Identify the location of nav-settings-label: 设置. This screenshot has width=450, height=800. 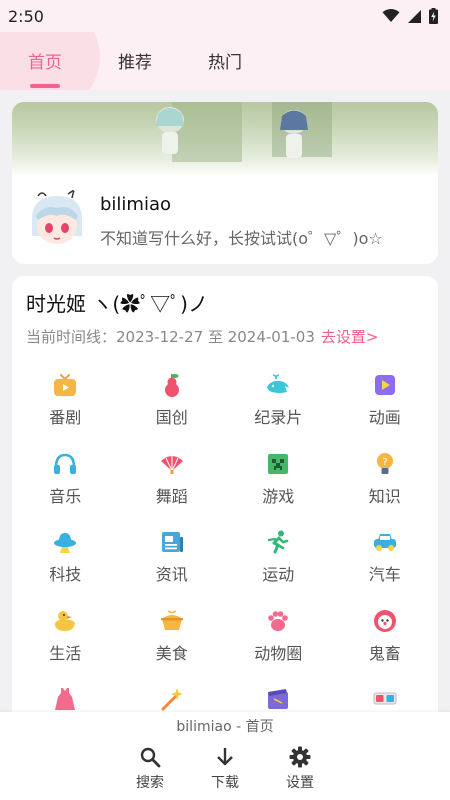
(300, 783).